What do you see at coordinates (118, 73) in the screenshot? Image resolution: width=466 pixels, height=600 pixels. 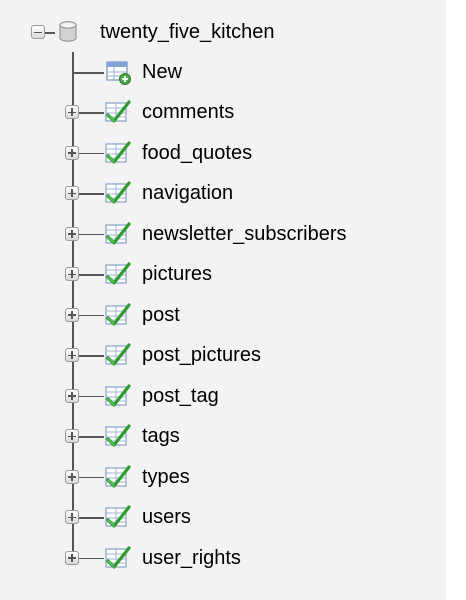 I see `new-table-icon` at bounding box center [118, 73].